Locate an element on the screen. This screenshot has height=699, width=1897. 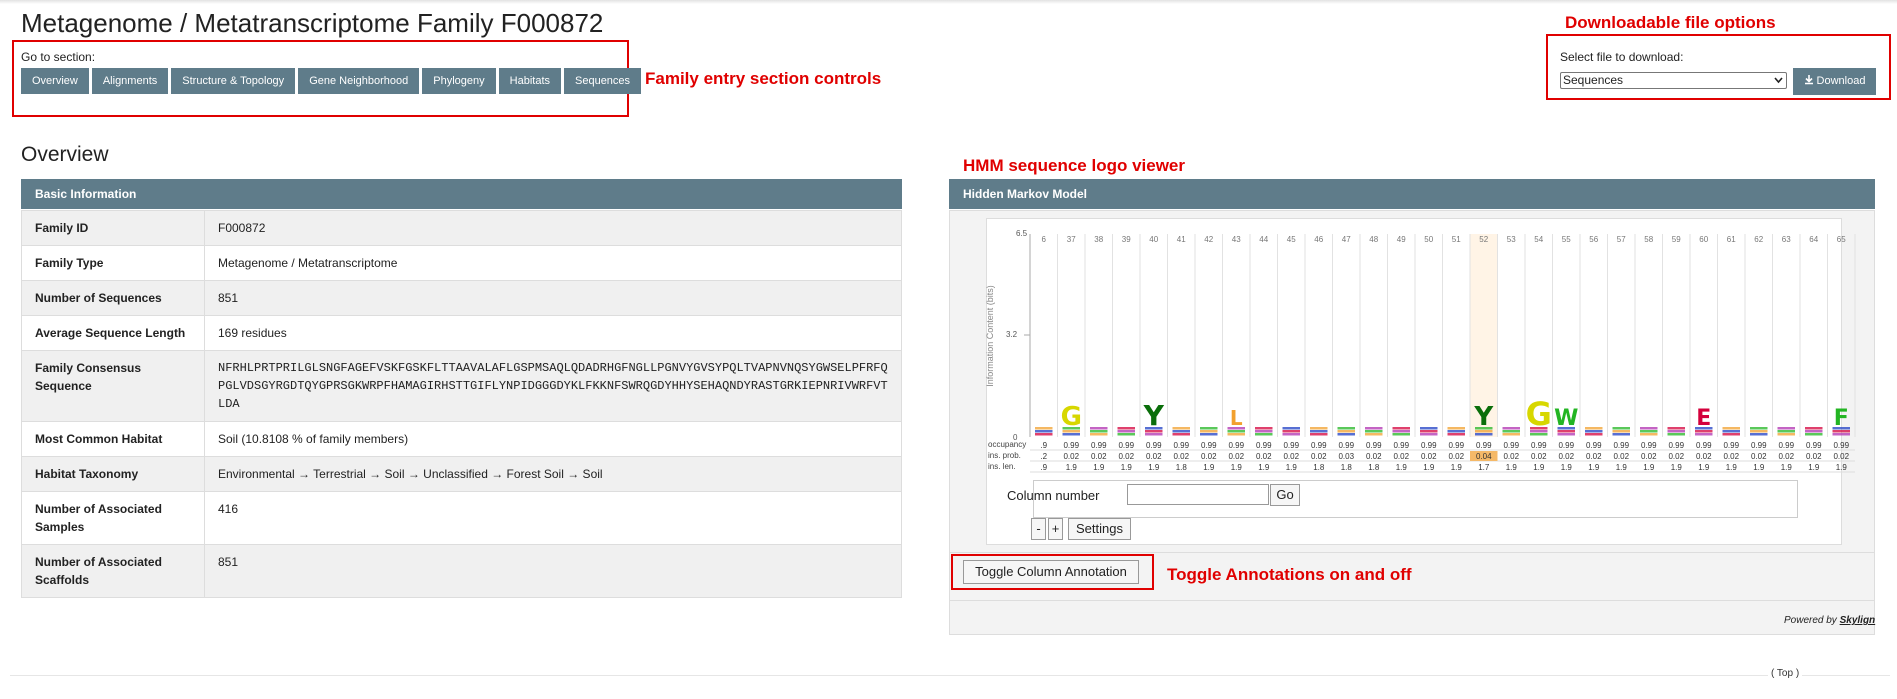
go-button: Go is located at coordinates (1285, 495).